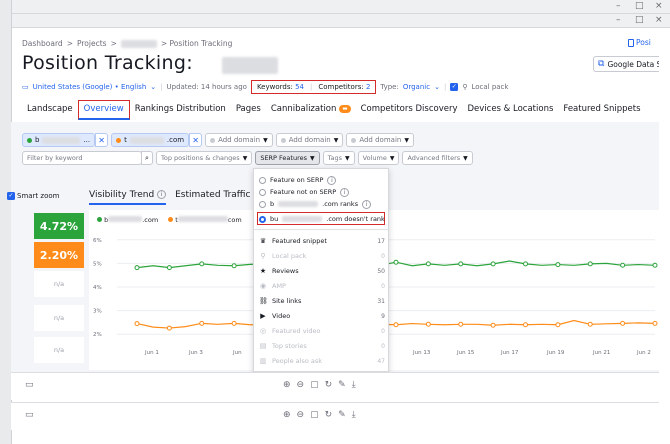 The height and width of the screenshot is (444, 670). Describe the element at coordinates (245, 158) in the screenshot. I see `chevron-down-icon: ▼` at that location.